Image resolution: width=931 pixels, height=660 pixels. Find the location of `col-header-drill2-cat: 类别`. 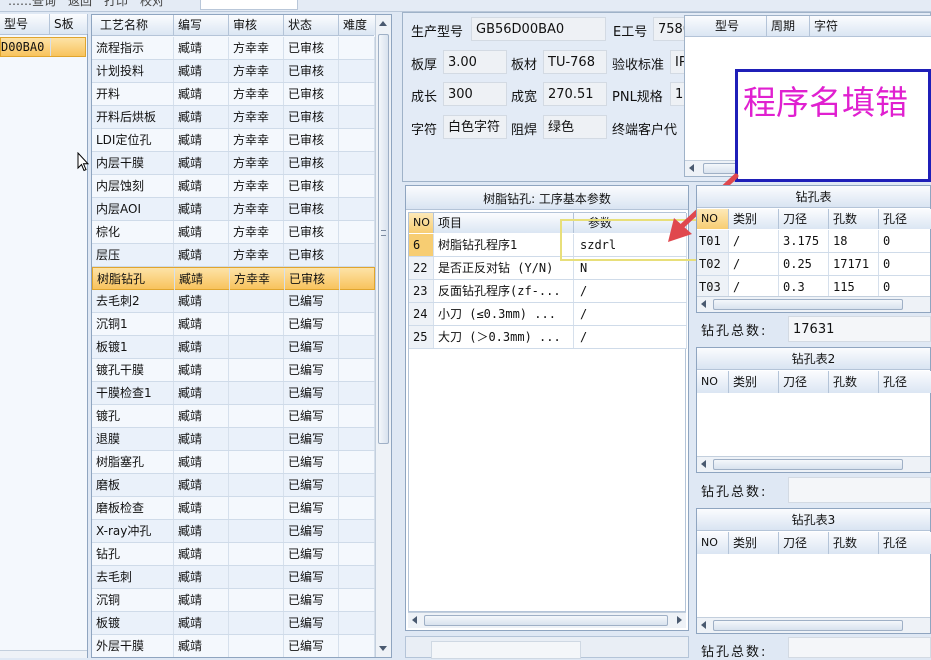

col-header-drill2-cat: 类别 is located at coordinates (754, 382).